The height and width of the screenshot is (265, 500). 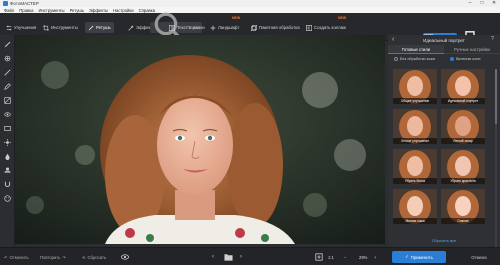 What do you see at coordinates (418, 59) in the screenshot?
I see `radio-no-skin-label: Без обработки кожи` at bounding box center [418, 59].